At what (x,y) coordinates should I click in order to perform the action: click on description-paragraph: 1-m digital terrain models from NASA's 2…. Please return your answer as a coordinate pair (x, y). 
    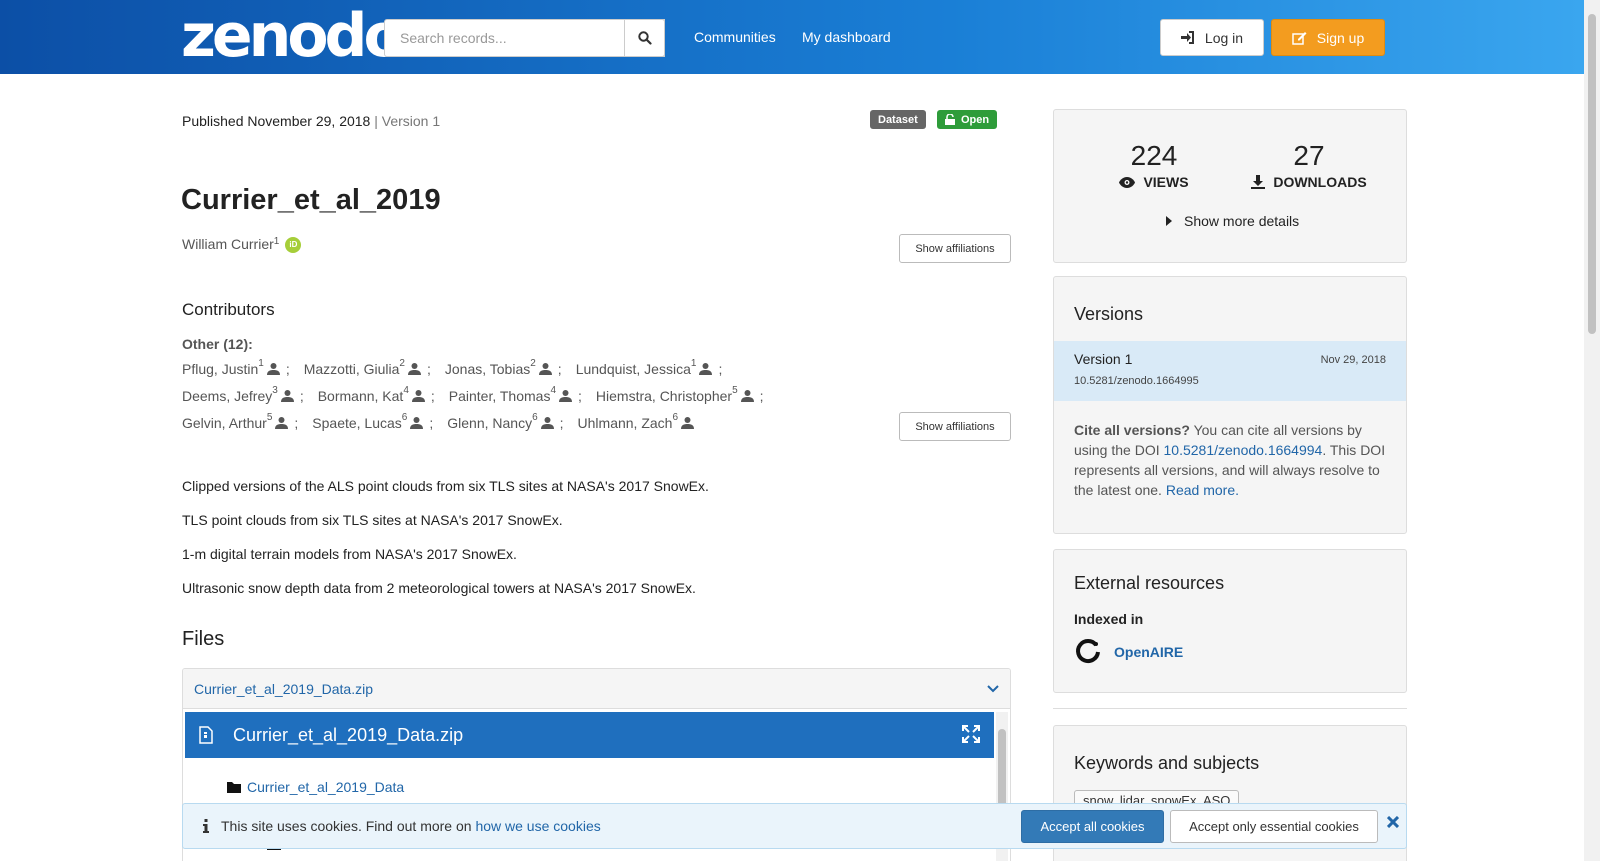
    Looking at the image, I should click on (349, 554).